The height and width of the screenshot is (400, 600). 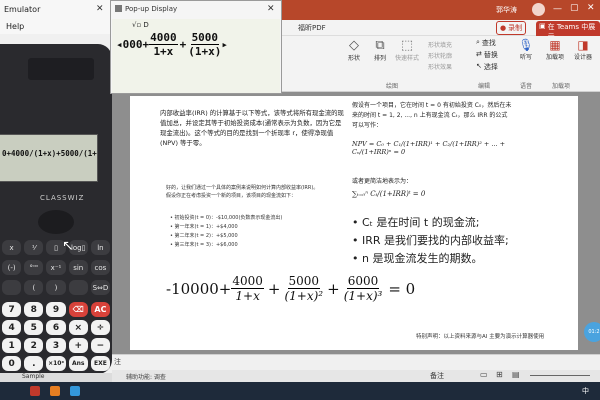 What do you see at coordinates (34, 363) in the screenshot?
I see `calc-key: .` at bounding box center [34, 363].